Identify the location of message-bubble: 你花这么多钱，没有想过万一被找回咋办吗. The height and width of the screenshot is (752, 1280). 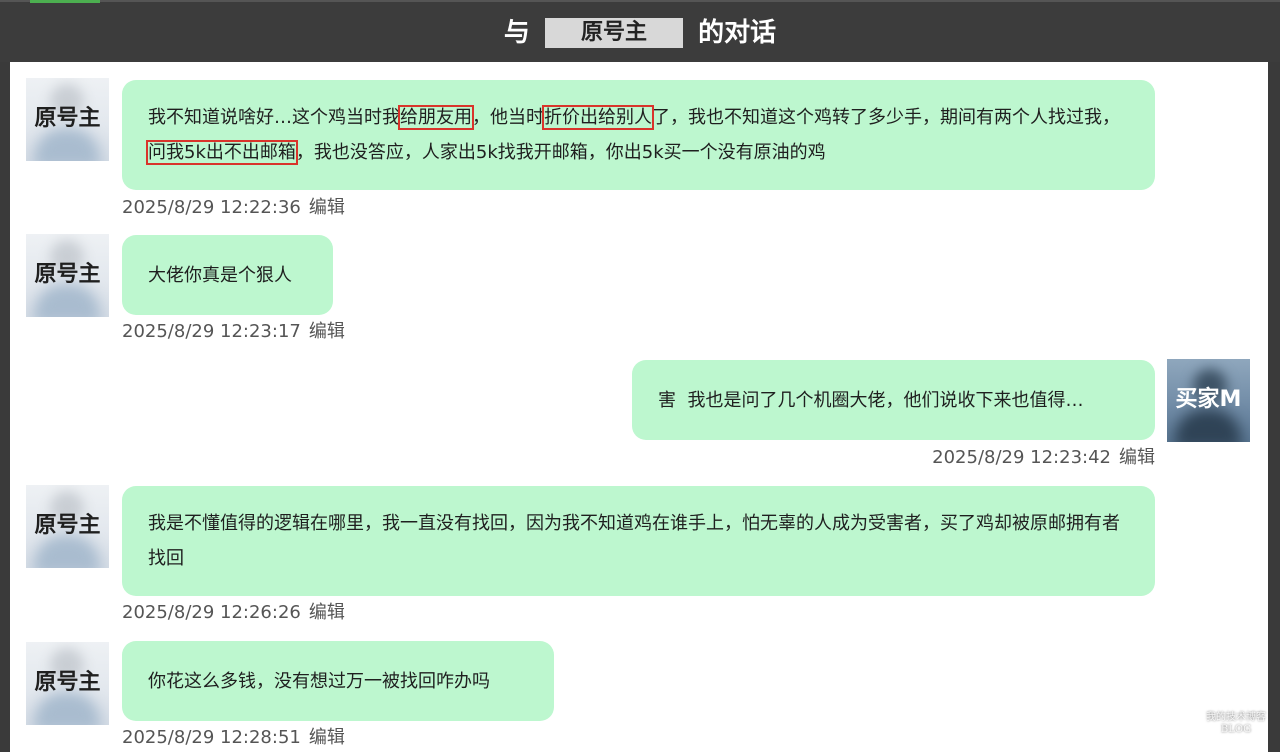
(338, 681).